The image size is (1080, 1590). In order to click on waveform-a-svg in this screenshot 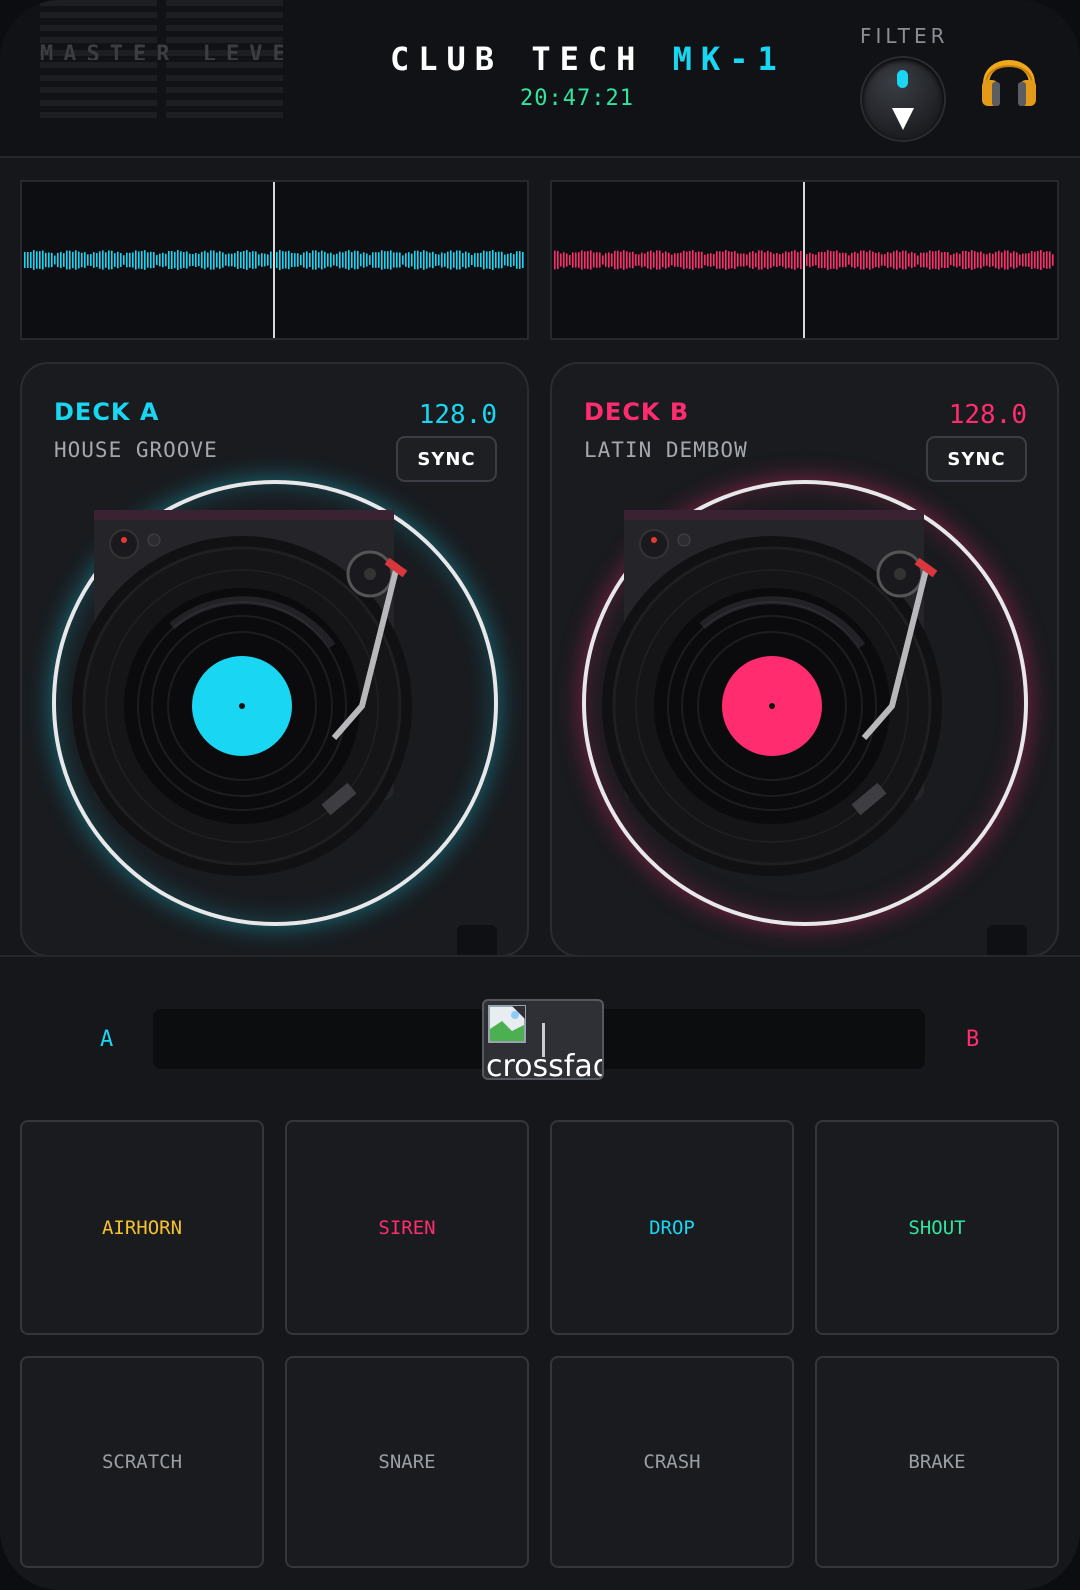, I will do `click(274, 260)`.